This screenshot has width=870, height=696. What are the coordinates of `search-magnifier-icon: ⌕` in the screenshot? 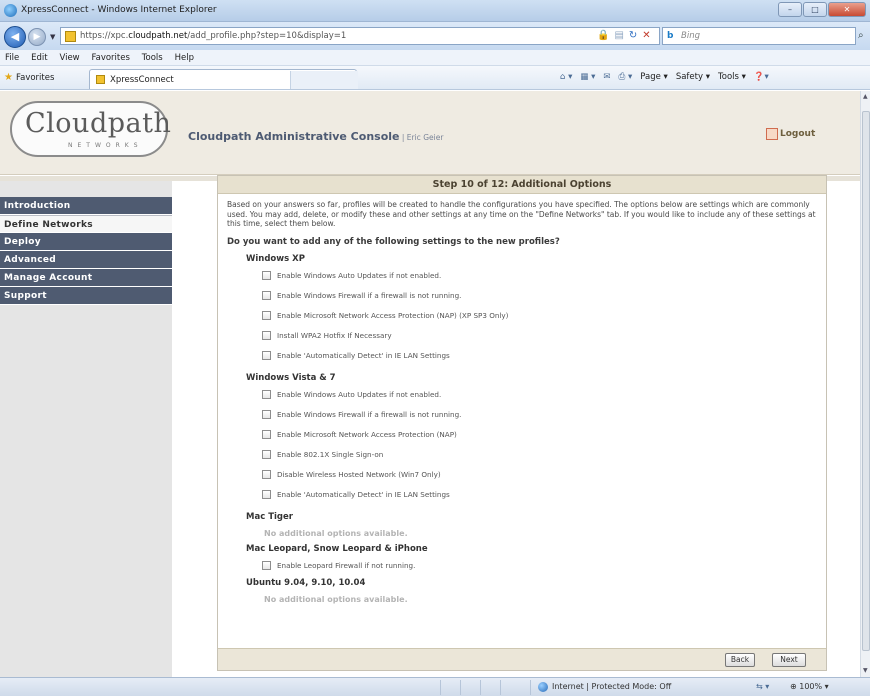 It's located at (862, 35).